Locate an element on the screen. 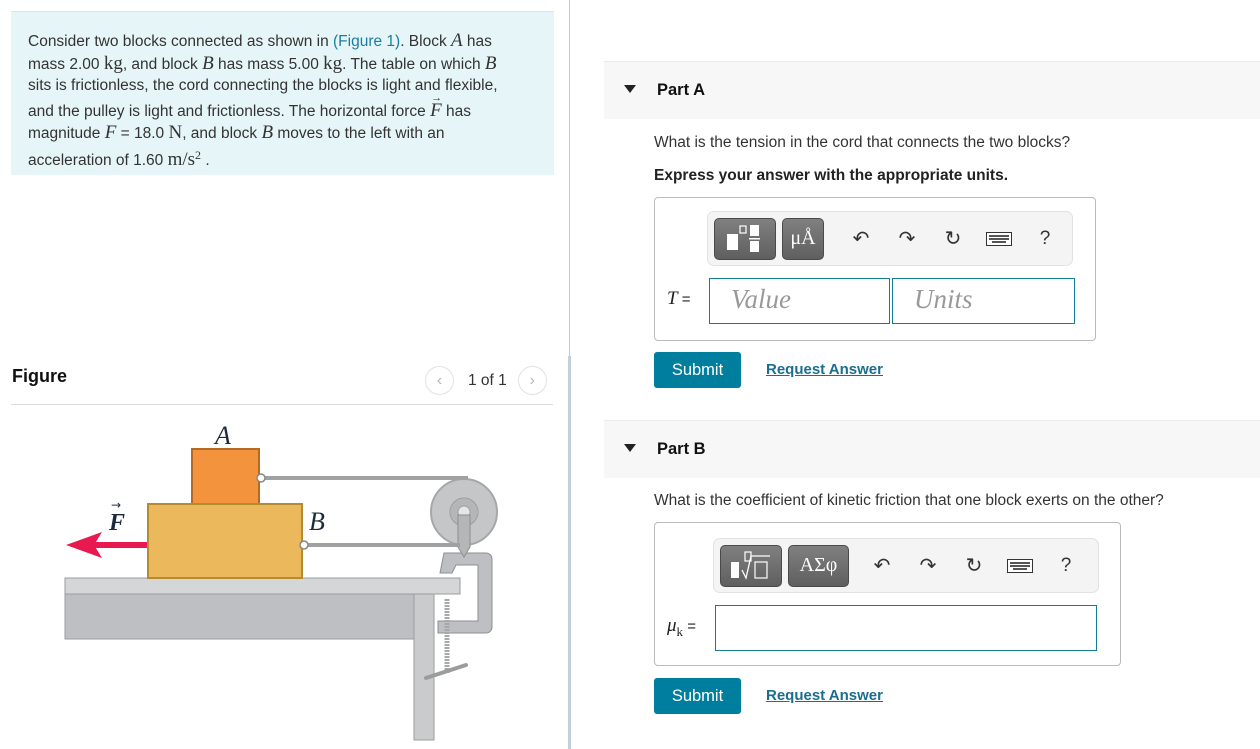  mu-k-label: μk = is located at coordinates (681, 627).